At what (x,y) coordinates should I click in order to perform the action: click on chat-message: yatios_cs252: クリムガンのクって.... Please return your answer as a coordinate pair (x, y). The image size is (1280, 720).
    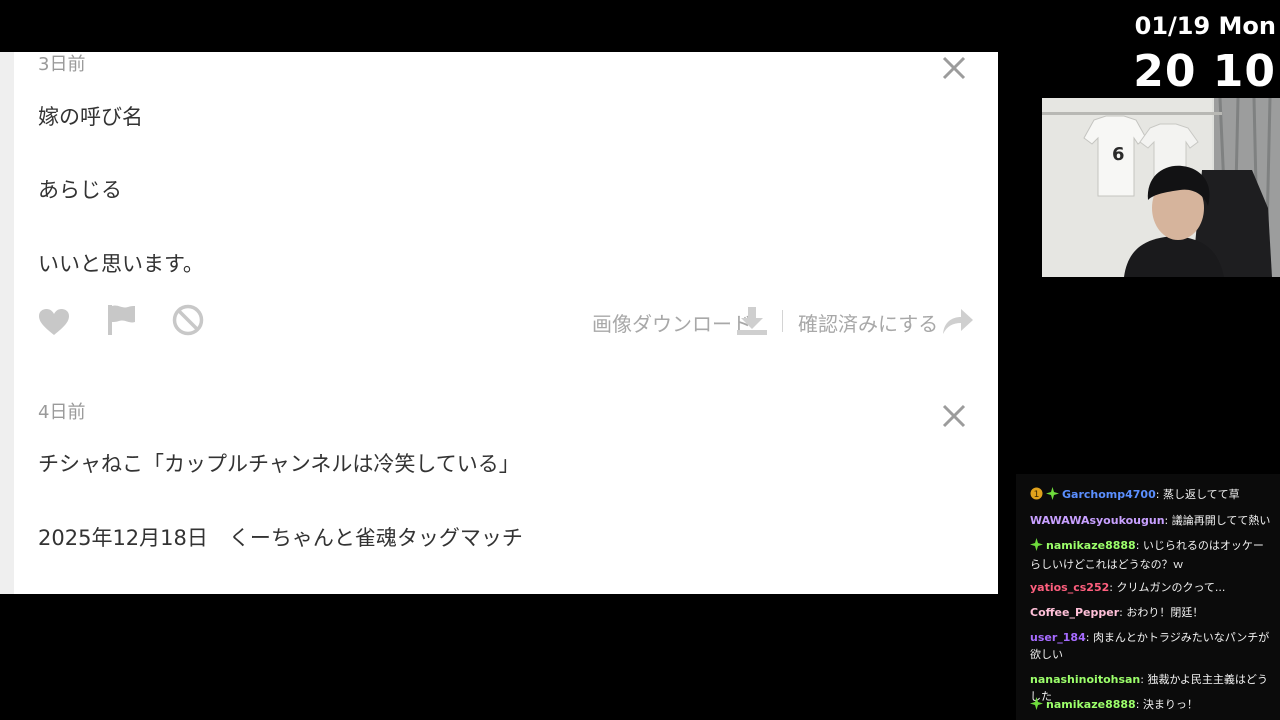
    Looking at the image, I should click on (1128, 587).